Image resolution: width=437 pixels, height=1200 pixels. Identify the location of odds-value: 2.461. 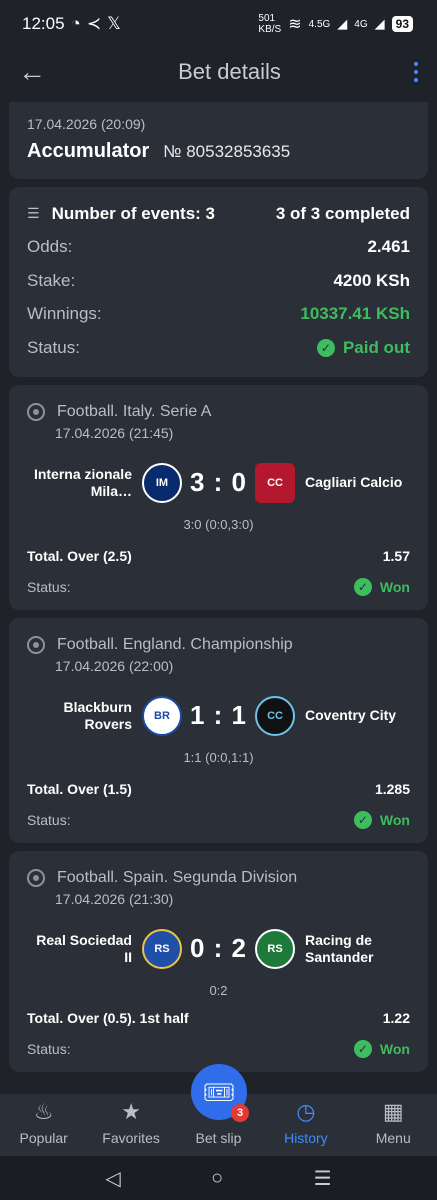
(388, 247).